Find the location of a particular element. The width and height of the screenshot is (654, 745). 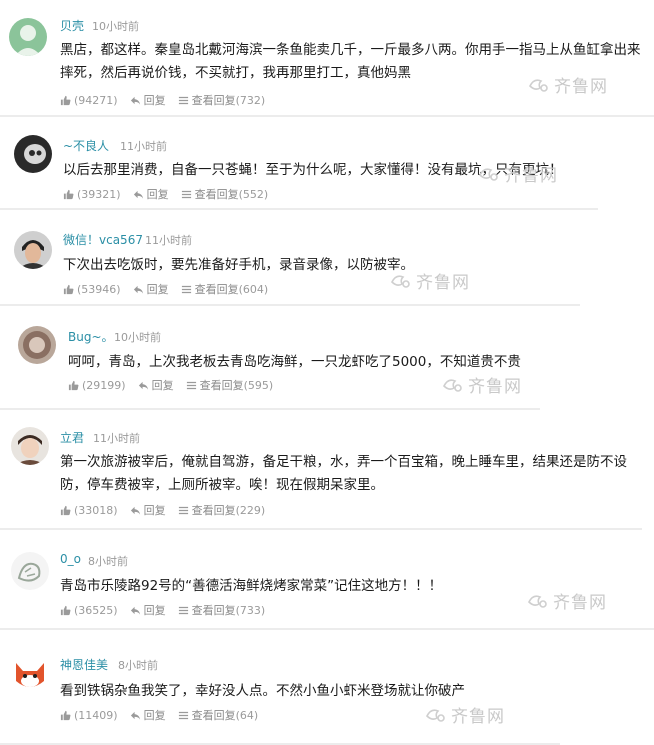

comment-actions: (39321) 回复 查看回复 (552) is located at coordinates (171, 194).